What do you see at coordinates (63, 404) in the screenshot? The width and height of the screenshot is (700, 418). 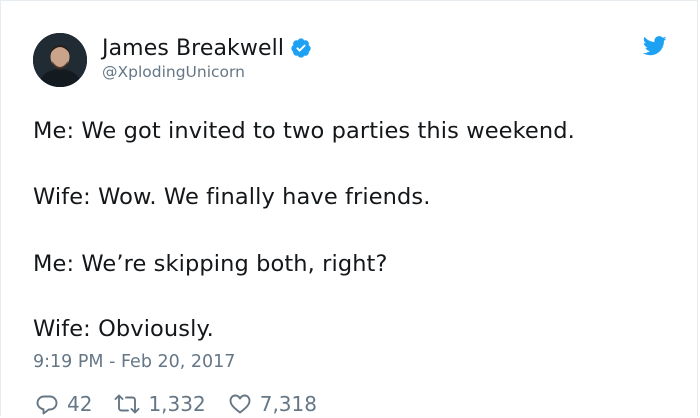 I see `reply-button: 42` at bounding box center [63, 404].